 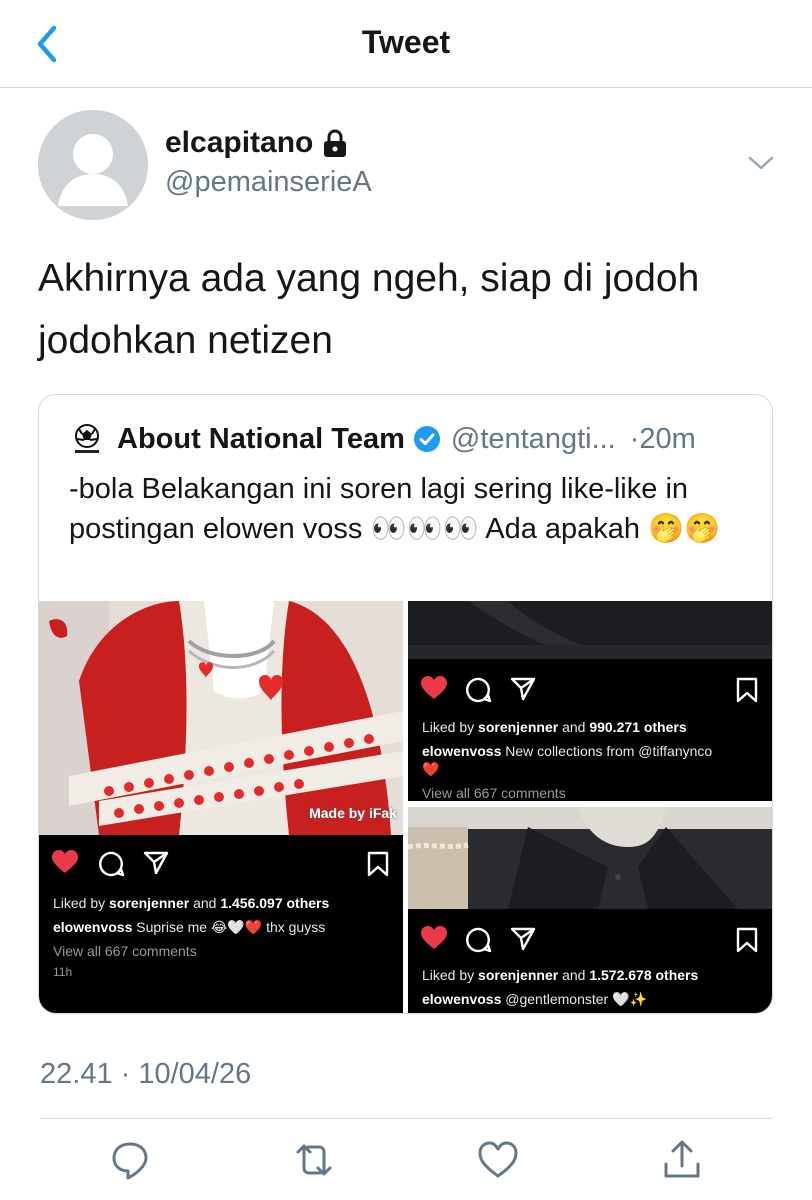 I want to click on avatar, so click(x=93, y=165).